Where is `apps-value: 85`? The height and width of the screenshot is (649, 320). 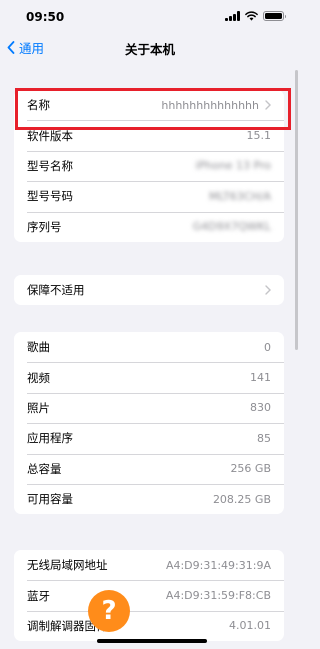
apps-value: 85 is located at coordinates (264, 438).